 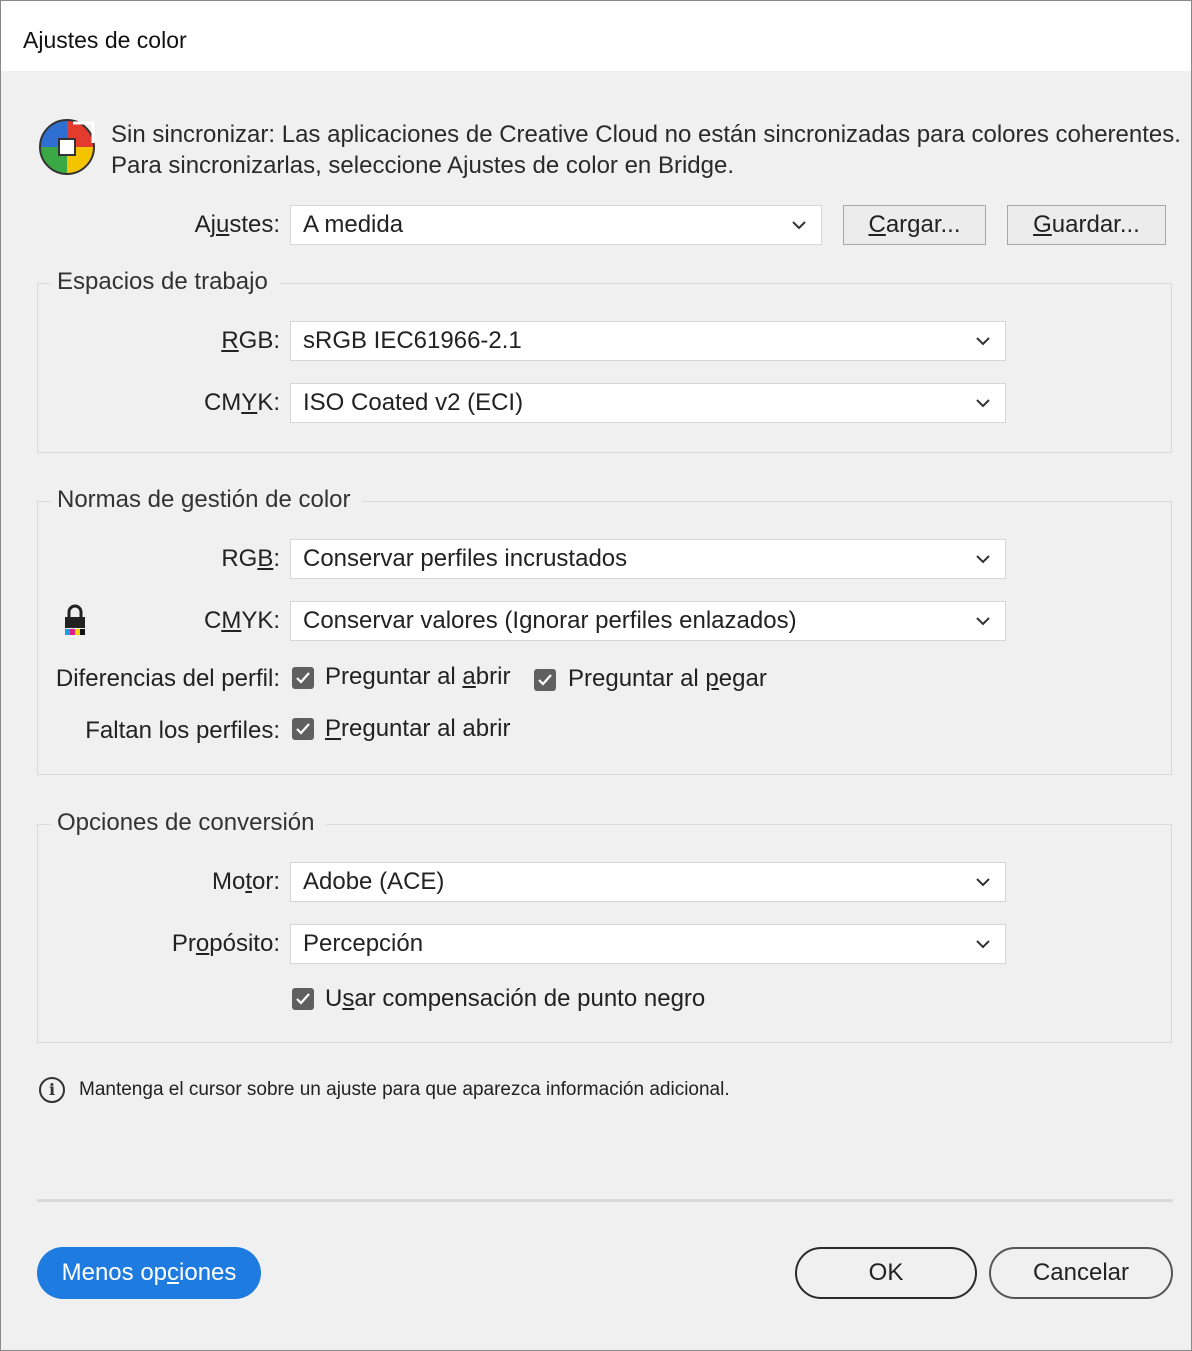 What do you see at coordinates (556, 225) in the screenshot?
I see `settings-select: A medida` at bounding box center [556, 225].